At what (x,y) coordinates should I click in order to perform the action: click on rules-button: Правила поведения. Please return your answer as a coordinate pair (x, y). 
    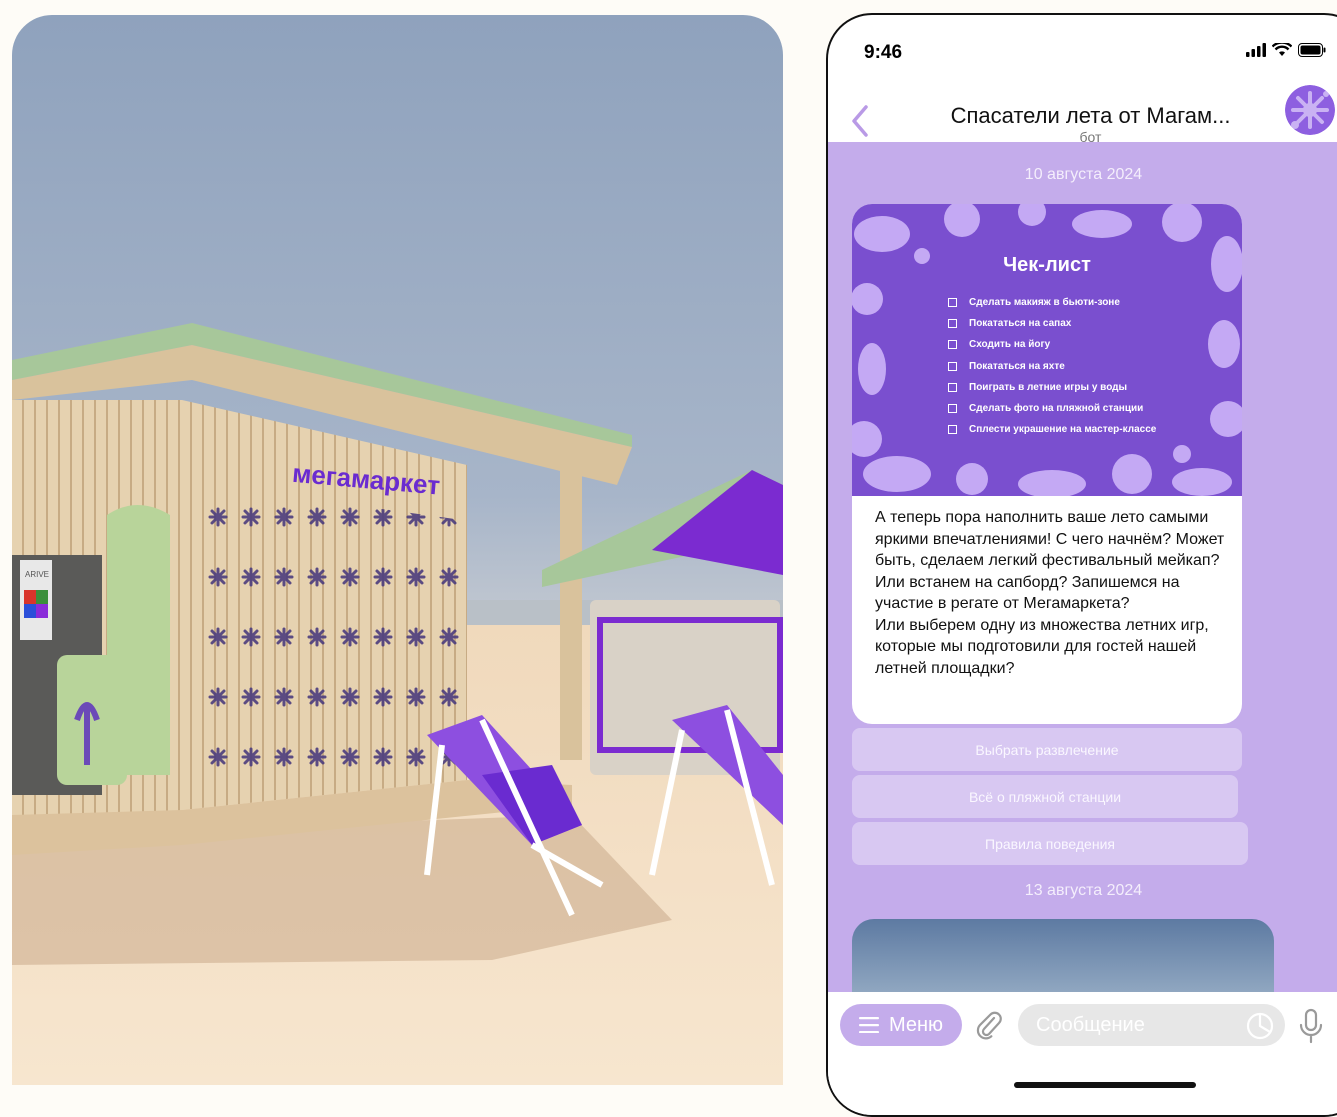
    Looking at the image, I should click on (1050, 843).